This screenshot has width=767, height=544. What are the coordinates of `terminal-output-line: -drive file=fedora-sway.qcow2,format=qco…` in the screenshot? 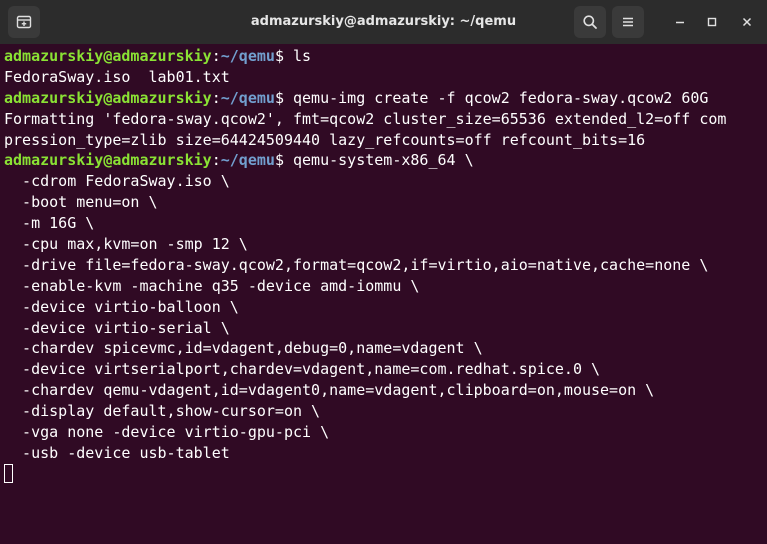 It's located at (385, 265).